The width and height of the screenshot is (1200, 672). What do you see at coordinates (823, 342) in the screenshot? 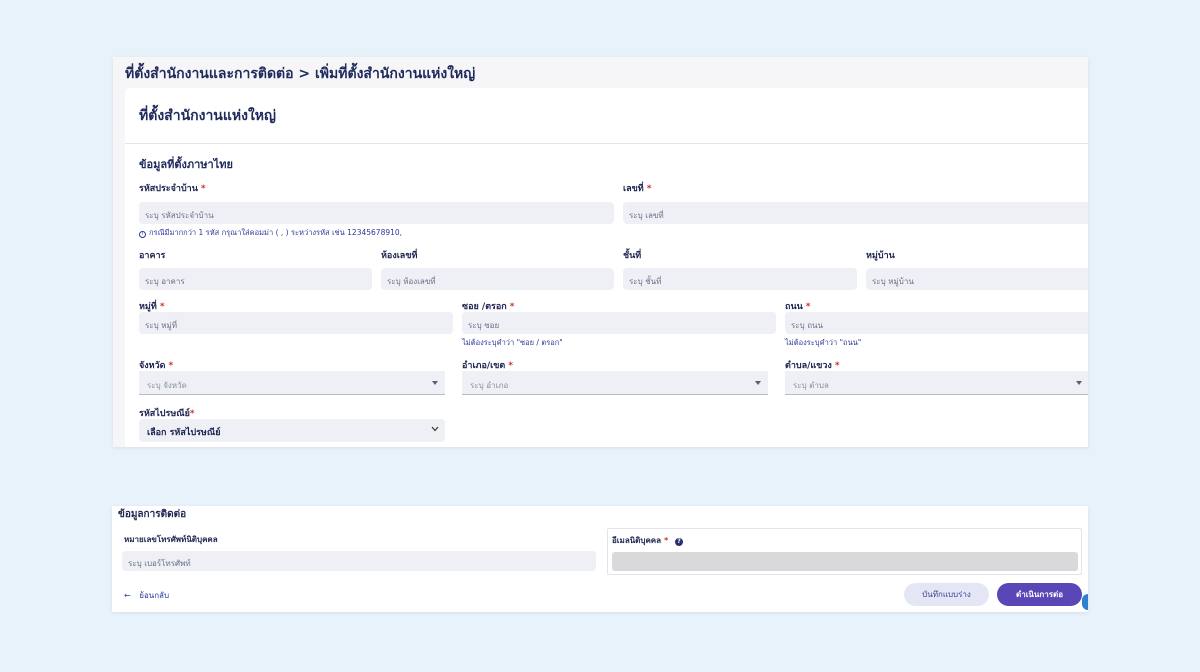
I see `road-hint: ไม่ต้องระบุคำว่า "ถนน"` at bounding box center [823, 342].